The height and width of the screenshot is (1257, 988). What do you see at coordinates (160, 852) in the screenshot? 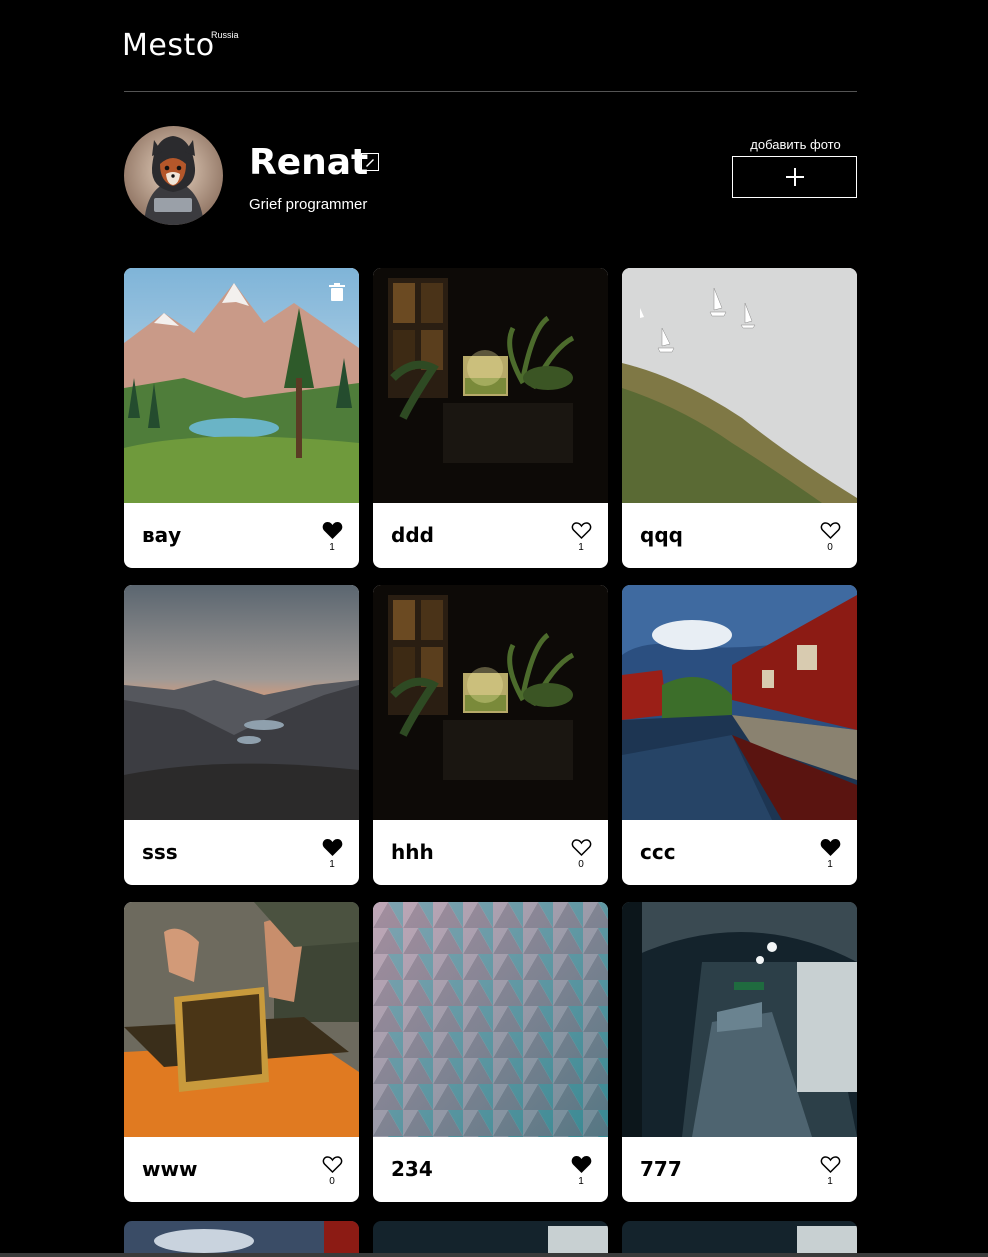
I see `card-title: sss` at bounding box center [160, 852].